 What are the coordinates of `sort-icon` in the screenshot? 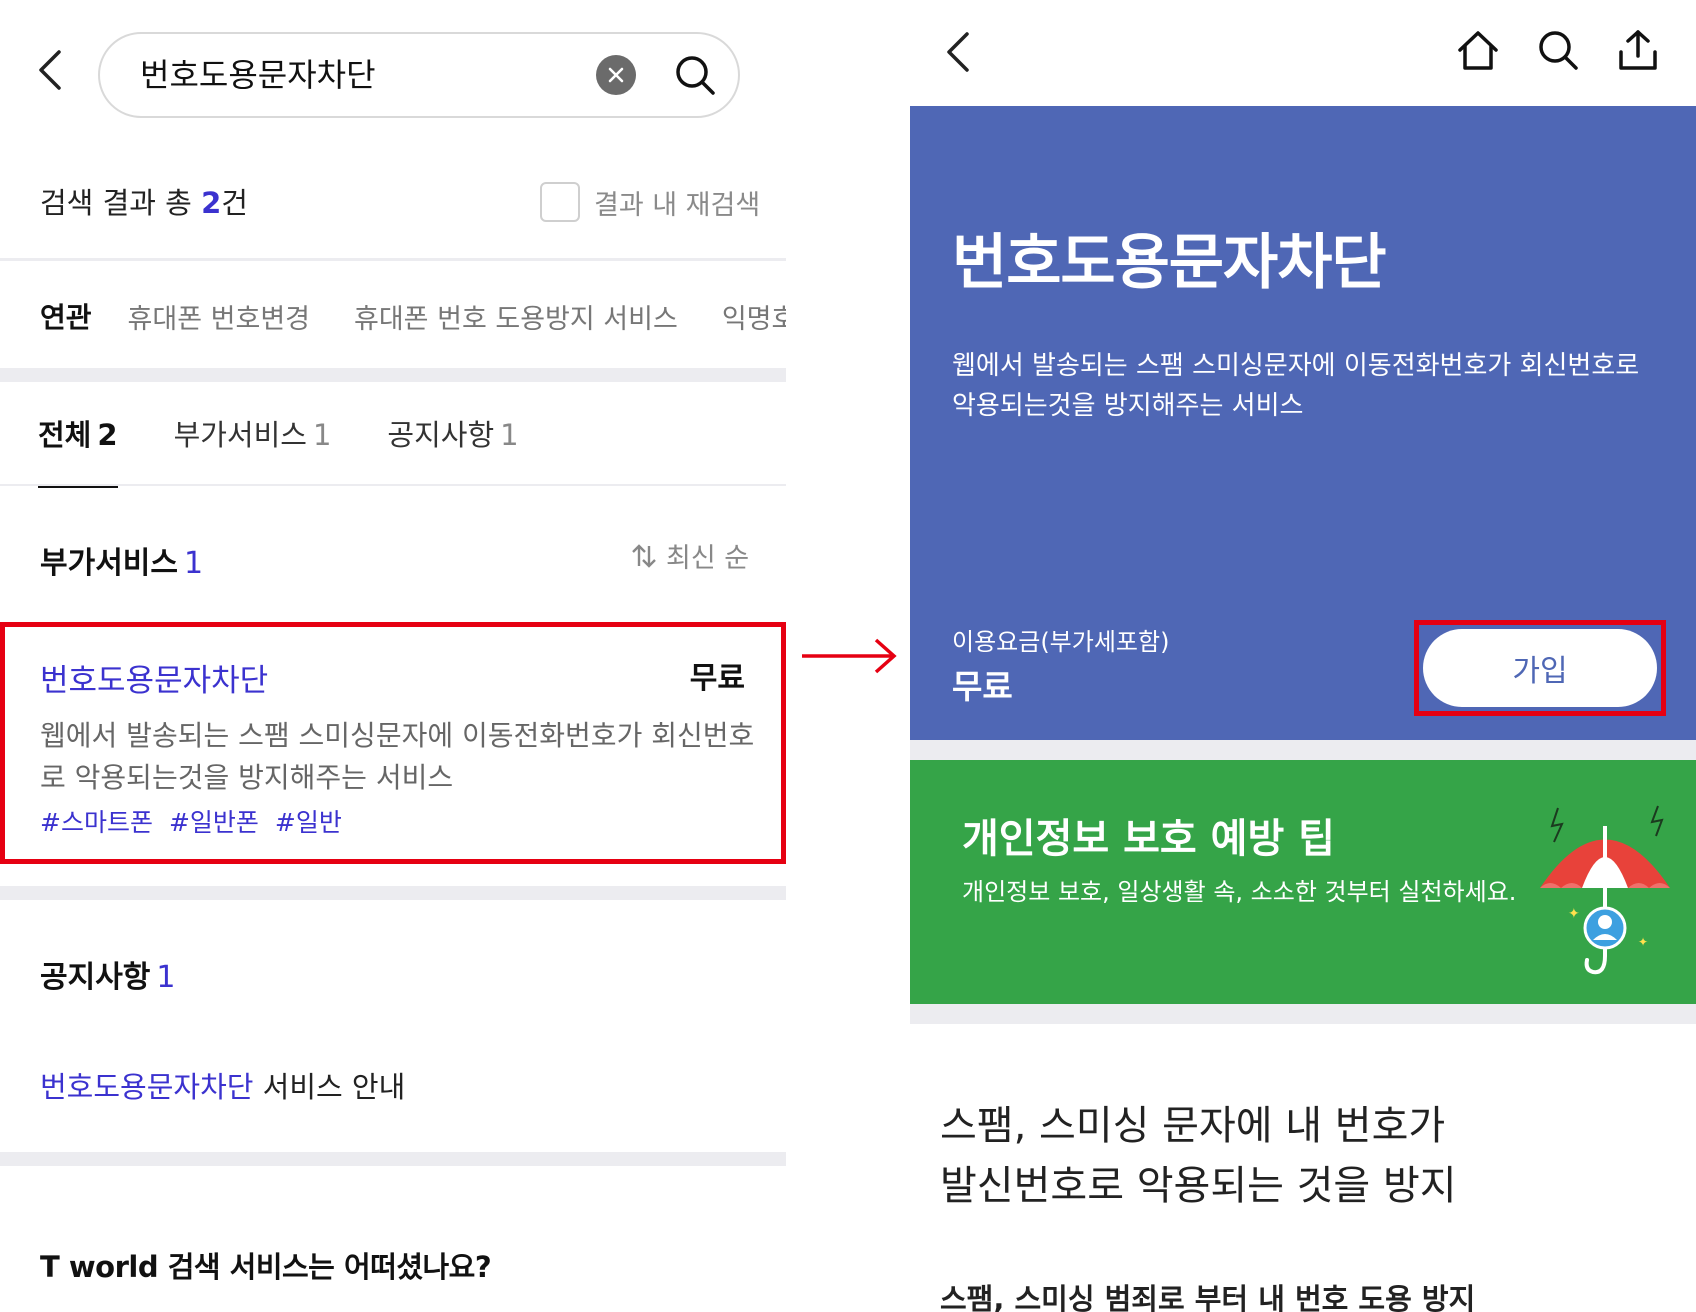 It's located at (644, 555).